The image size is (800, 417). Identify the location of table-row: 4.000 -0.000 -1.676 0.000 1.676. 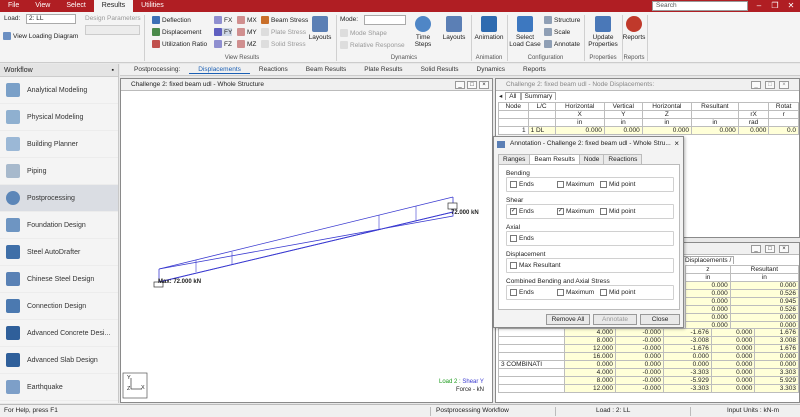
(648, 332).